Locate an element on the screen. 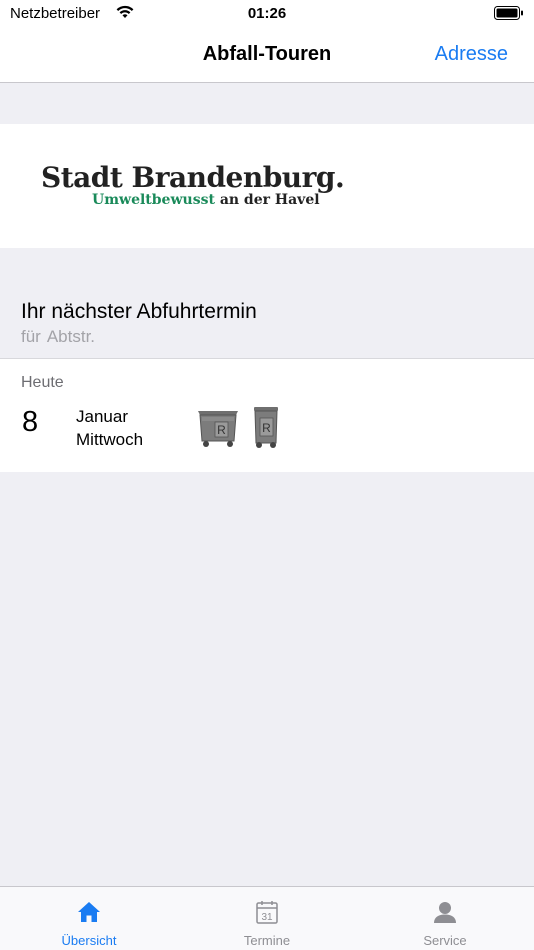 The image size is (534, 950). street-label: Abtstr. is located at coordinates (71, 336).